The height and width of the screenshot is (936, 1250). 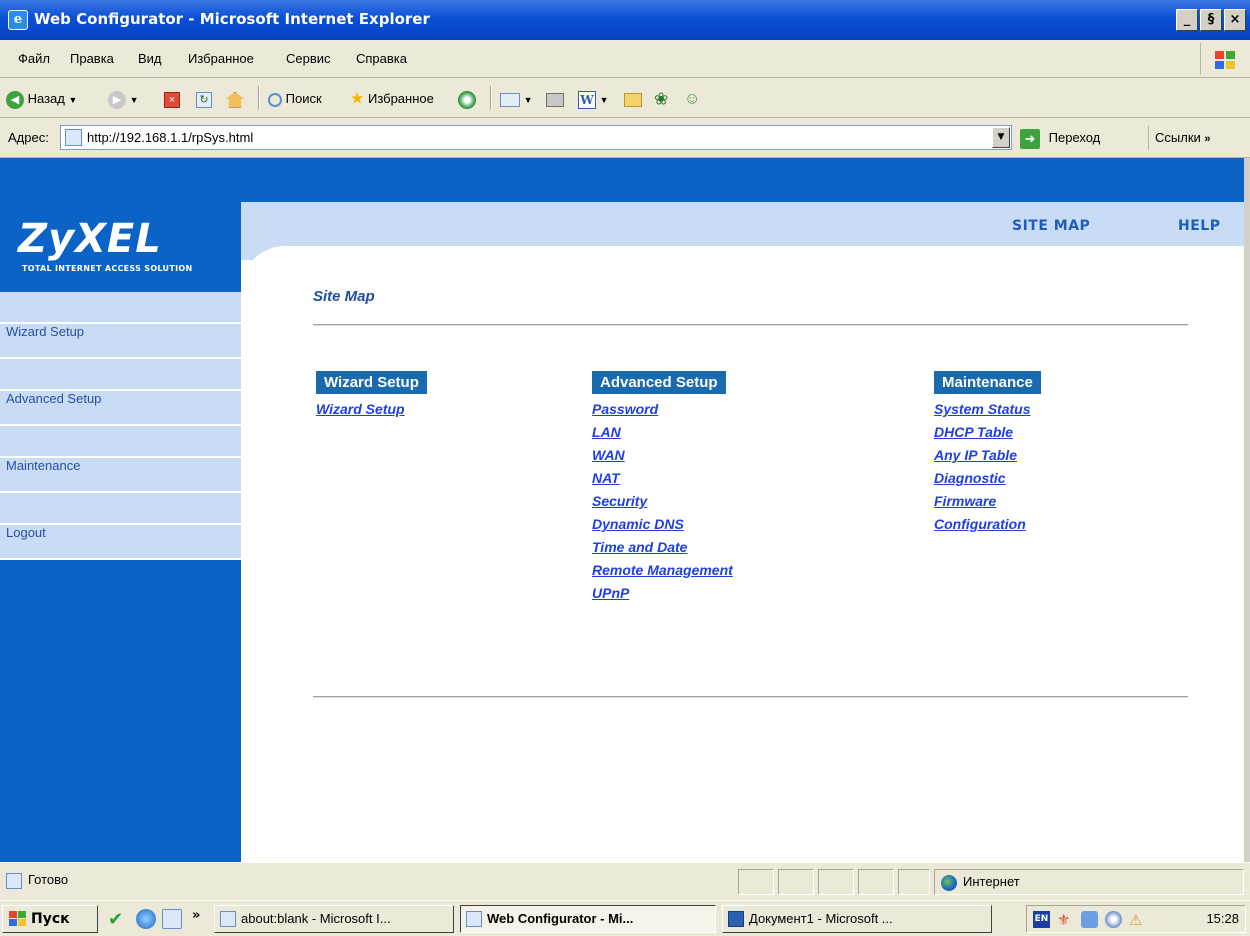 I want to click on folder-button, so click(x=633, y=99).